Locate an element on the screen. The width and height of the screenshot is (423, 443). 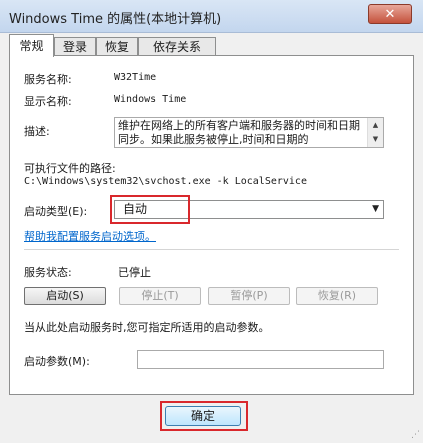
ok-button: 确定 is located at coordinates (203, 416).